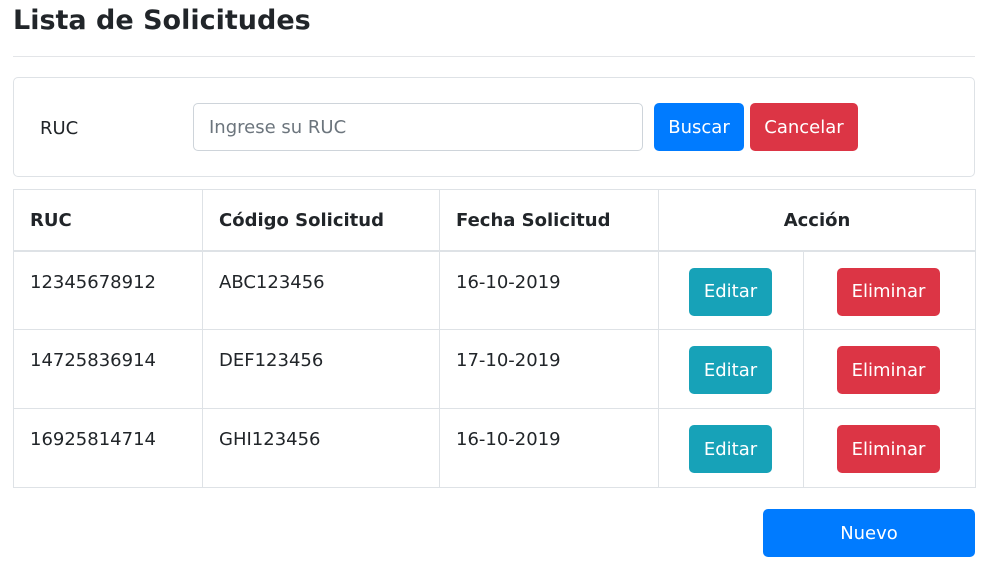  Describe the element at coordinates (804, 127) in the screenshot. I see `cancel-button: Cancelar` at that location.